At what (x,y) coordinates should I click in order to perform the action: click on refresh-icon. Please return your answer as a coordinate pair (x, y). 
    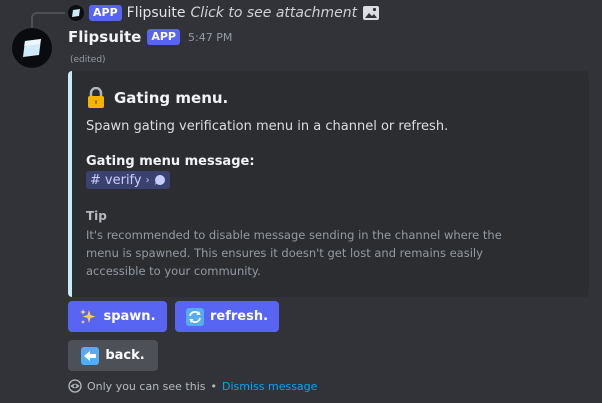
    Looking at the image, I should click on (194, 316).